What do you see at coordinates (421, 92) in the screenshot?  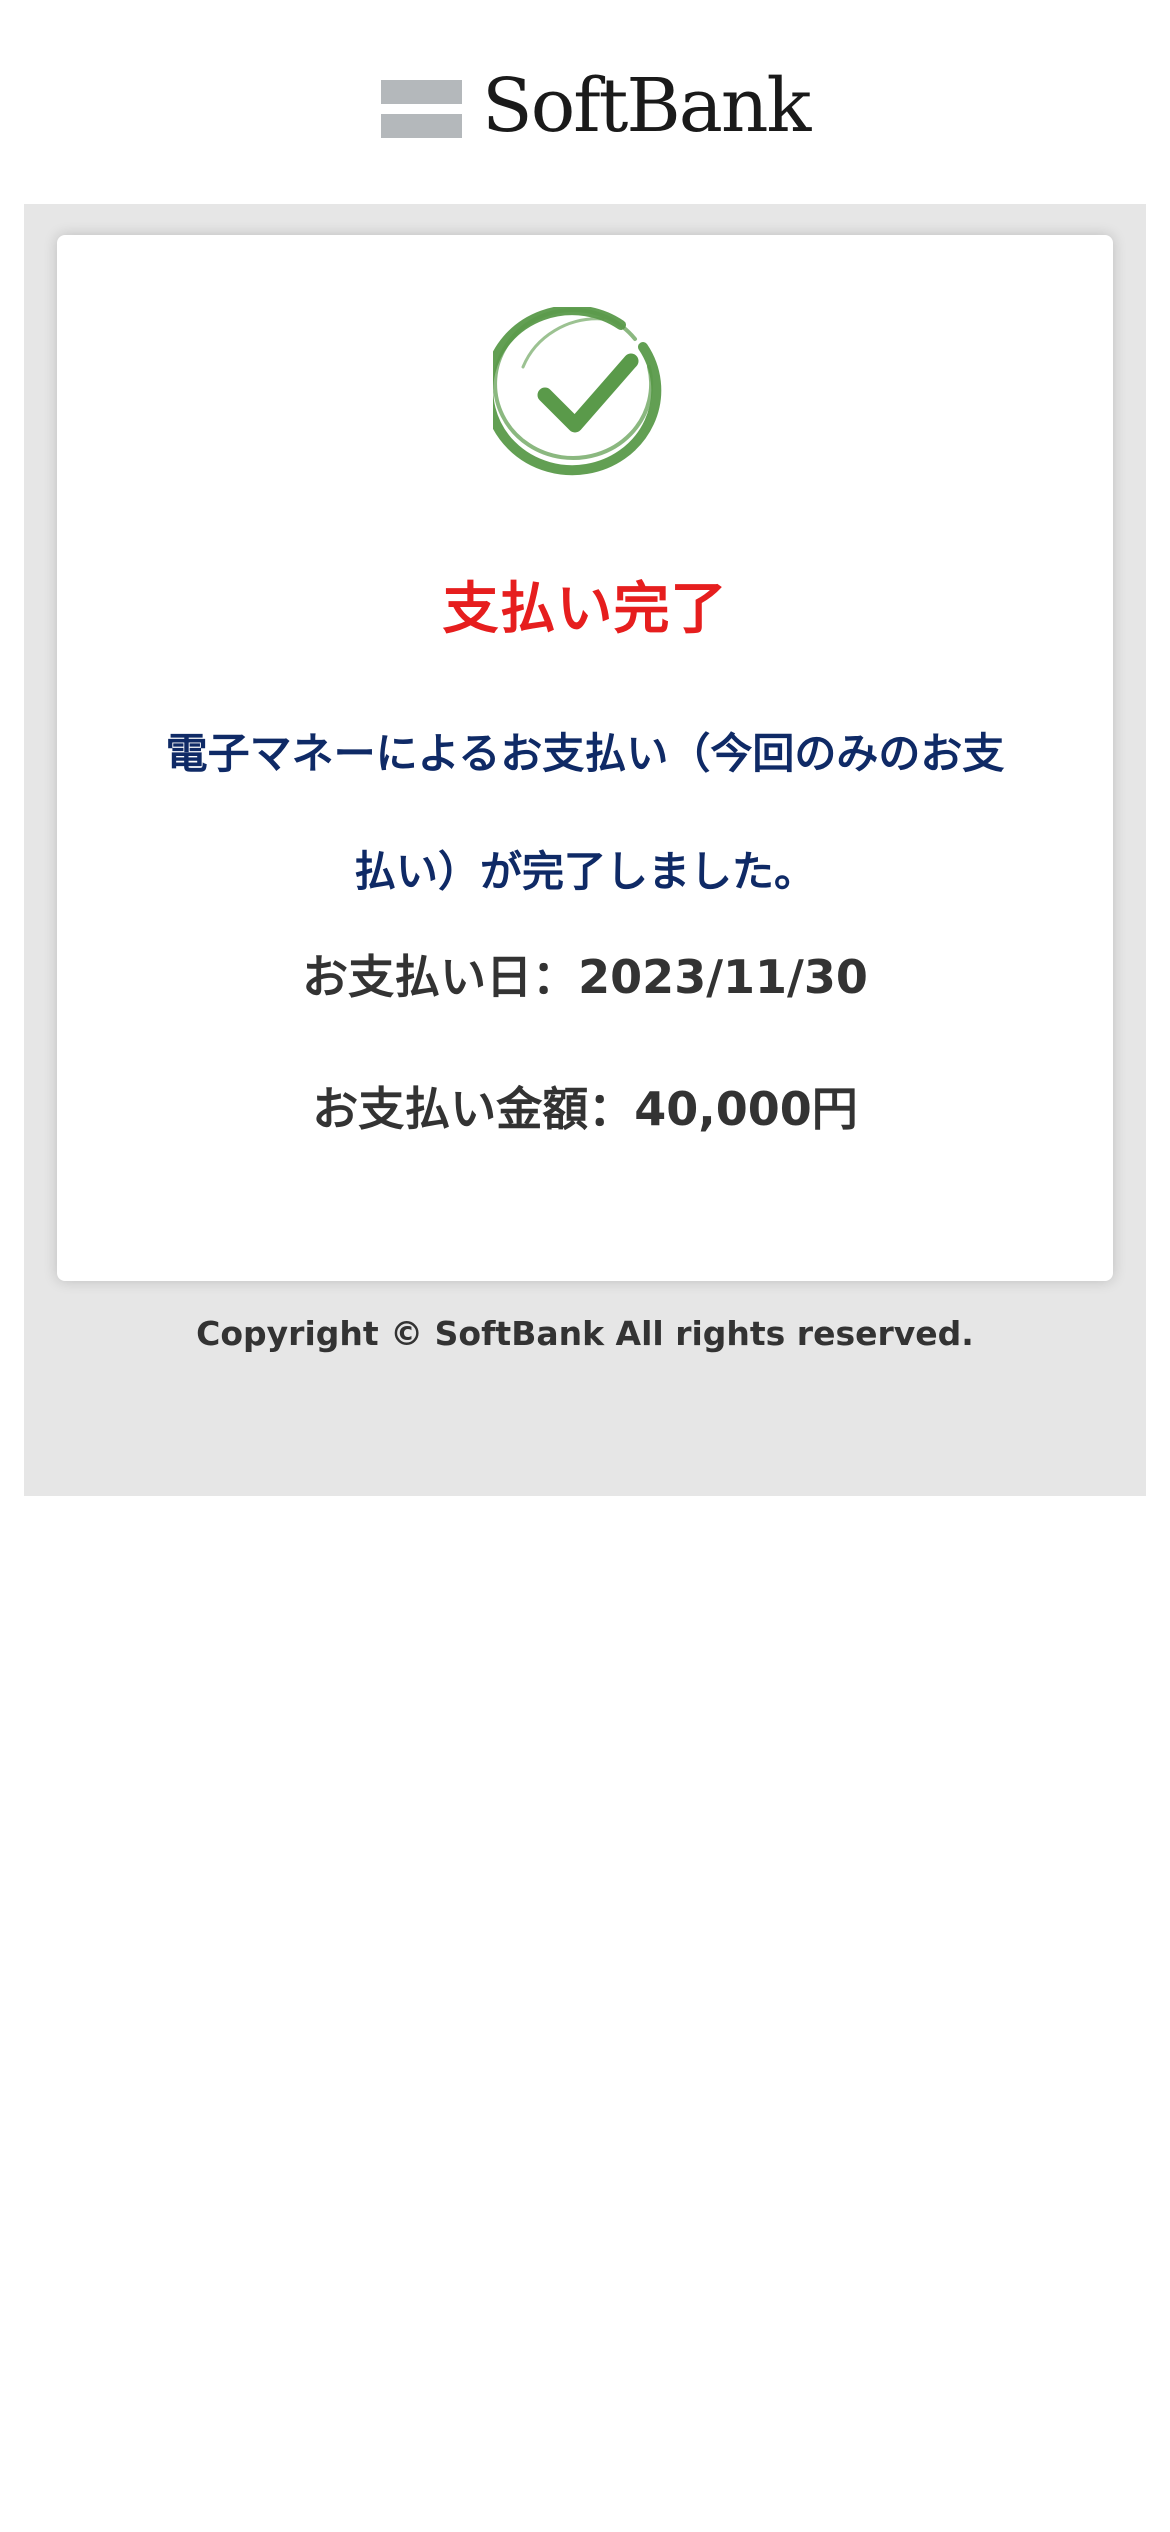 I see `logo-bar-top` at bounding box center [421, 92].